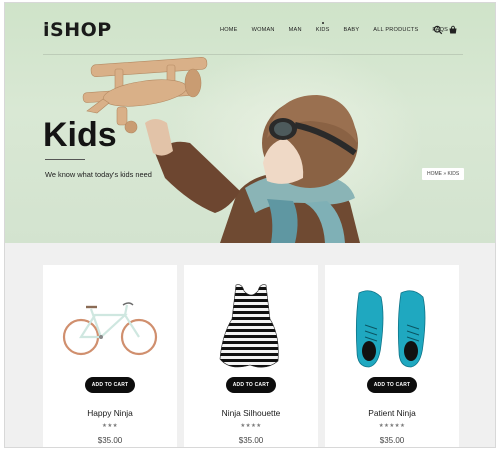 This screenshot has height=450, width=500. What do you see at coordinates (110, 426) in the screenshot?
I see `rating-stars: ★★★` at bounding box center [110, 426].